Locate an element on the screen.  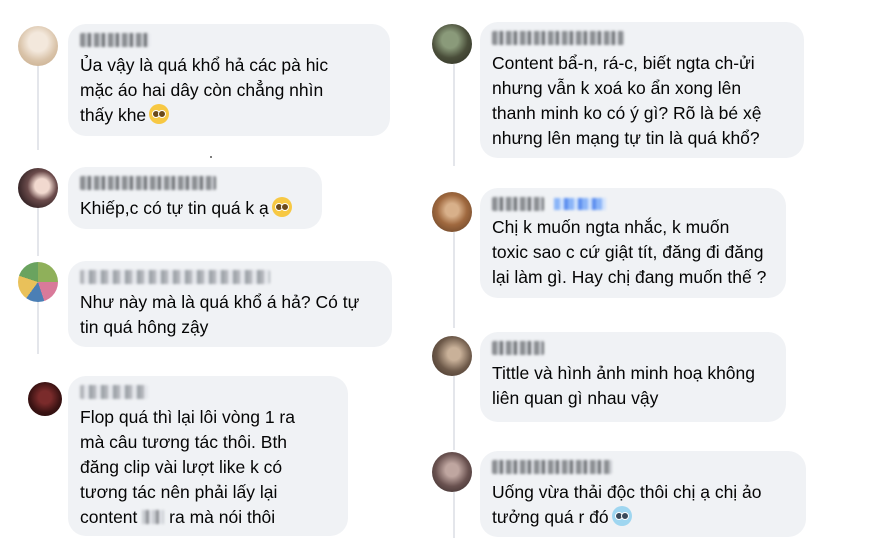
comment-bubble: Khiếp,c có tự tin quá k ạ is located at coordinates (195, 198).